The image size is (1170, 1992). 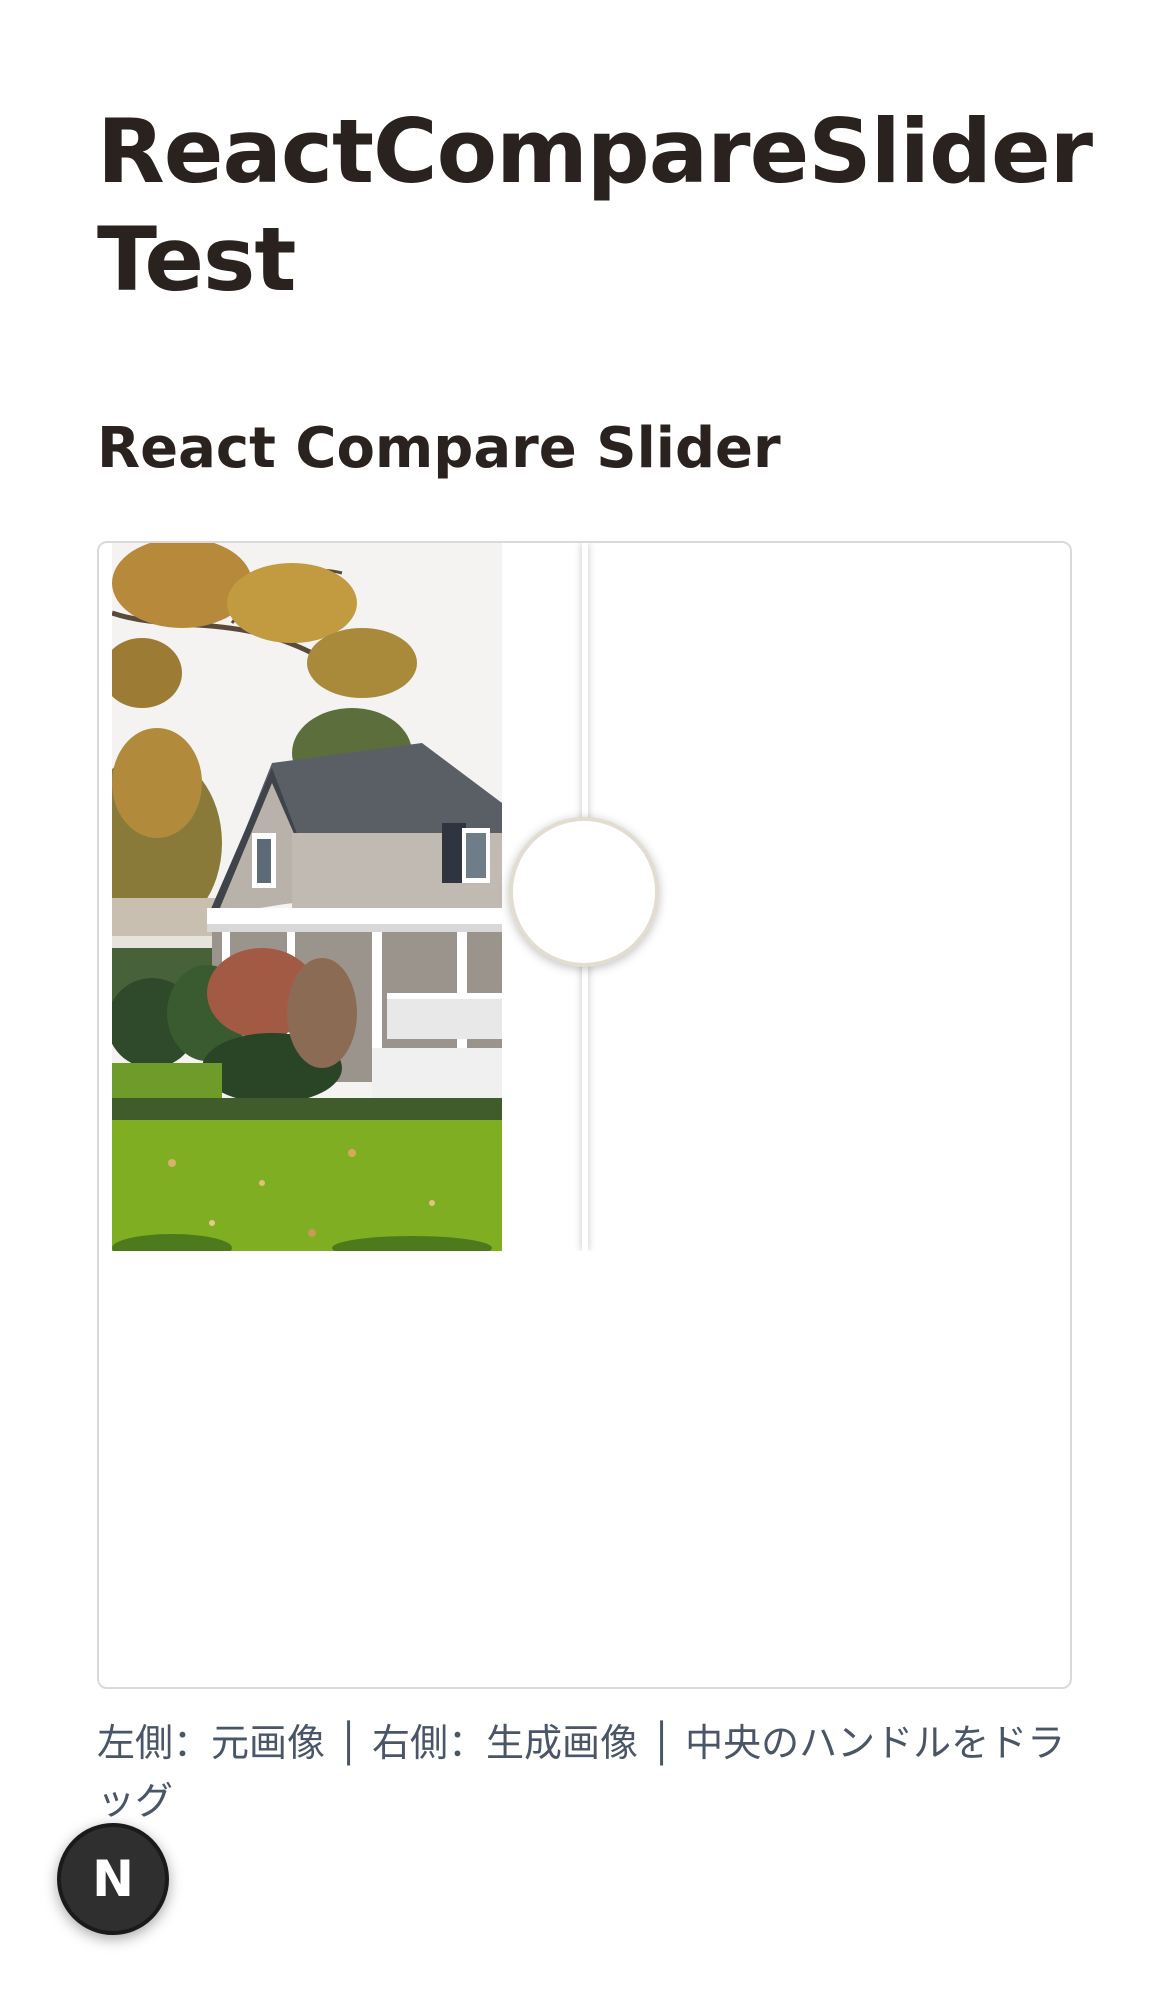 I want to click on dev-badge-label: N, so click(x=113, y=1879).